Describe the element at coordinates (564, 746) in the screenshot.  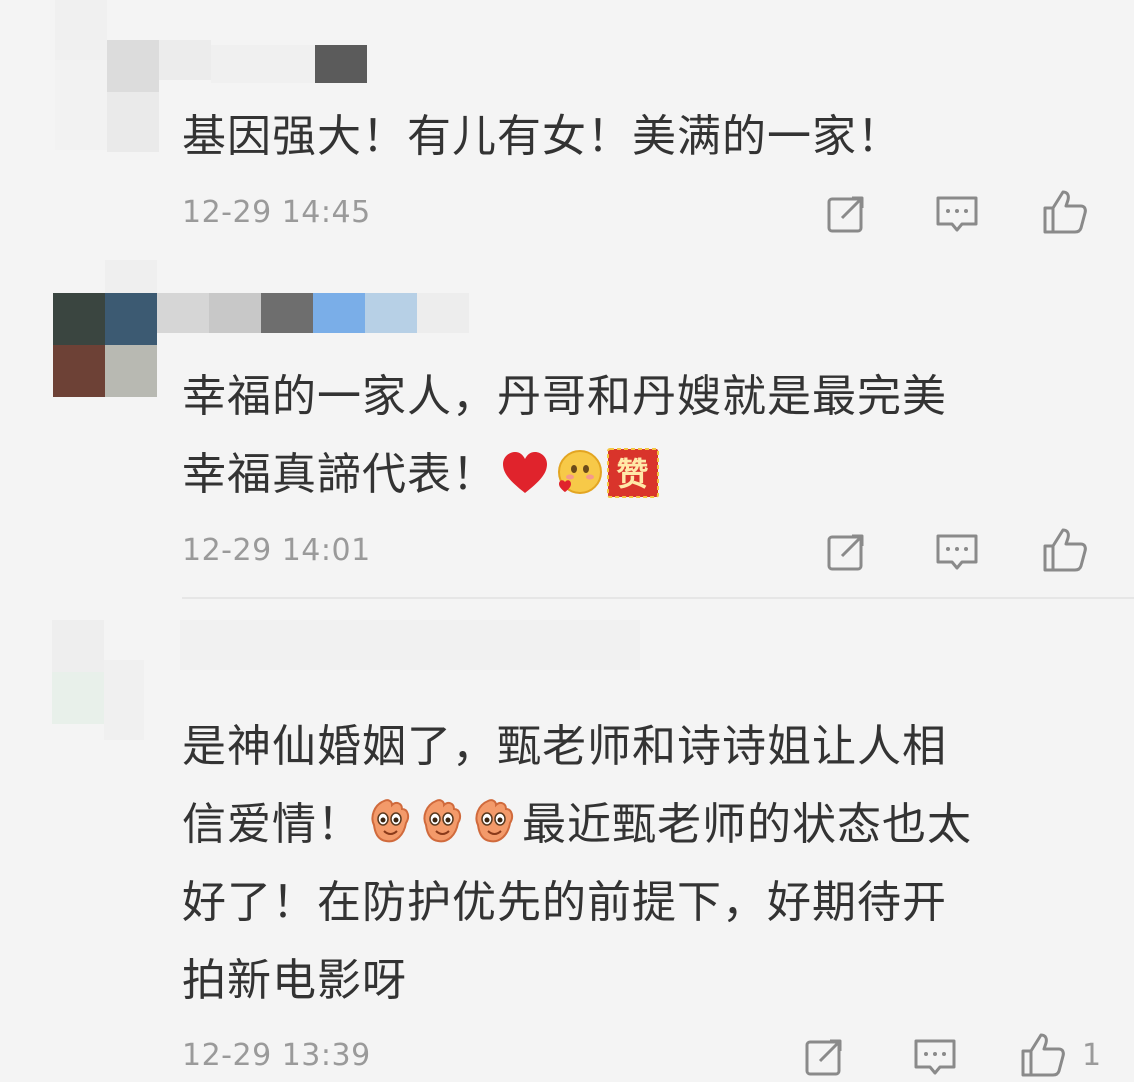
I see `comment-text-line: 是神仙婚姻了，甄老师和诗诗姐让人相` at that location.